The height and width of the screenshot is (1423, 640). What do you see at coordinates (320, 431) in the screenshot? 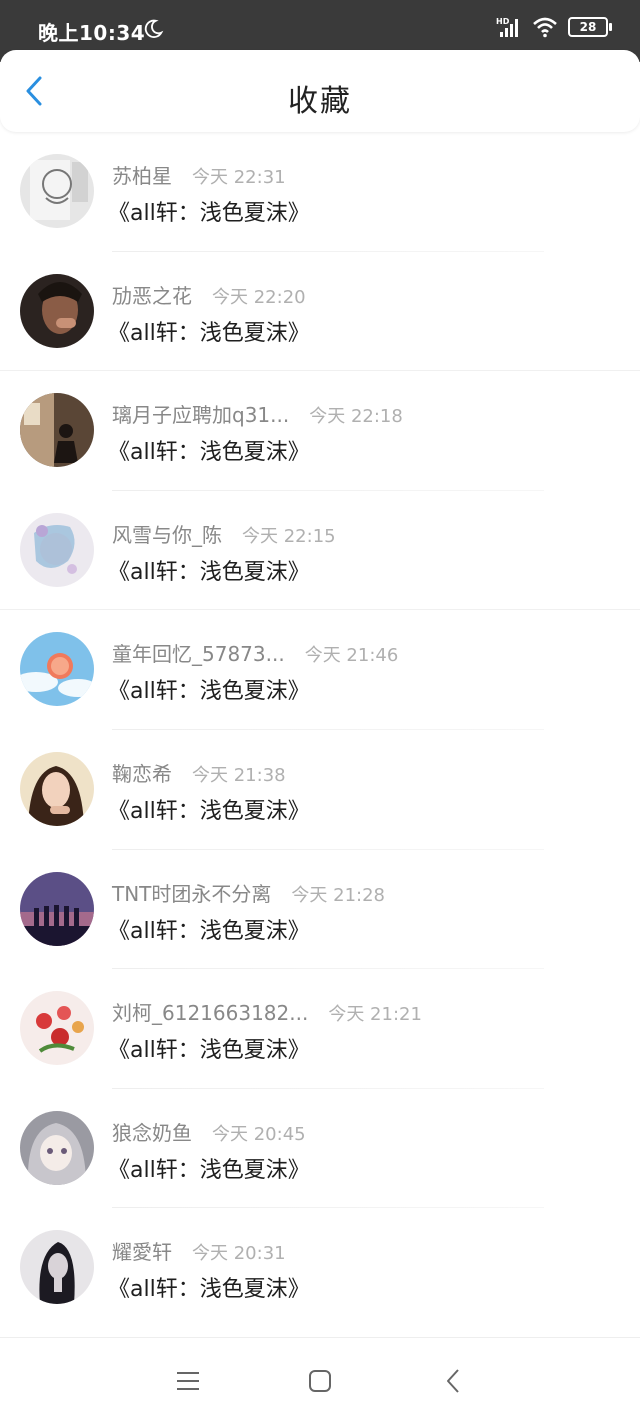
I see `list-item: 璃月子应聘加q31... 今天 22:18 《all轩：浅色夏沫》` at bounding box center [320, 431].